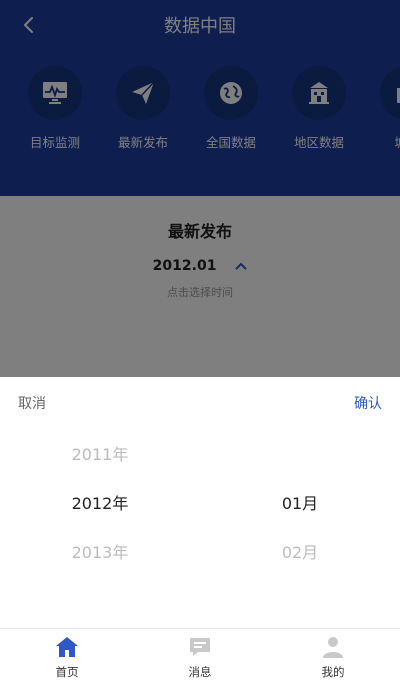  Describe the element at coordinates (333, 647) in the screenshot. I see `user-icon` at that location.